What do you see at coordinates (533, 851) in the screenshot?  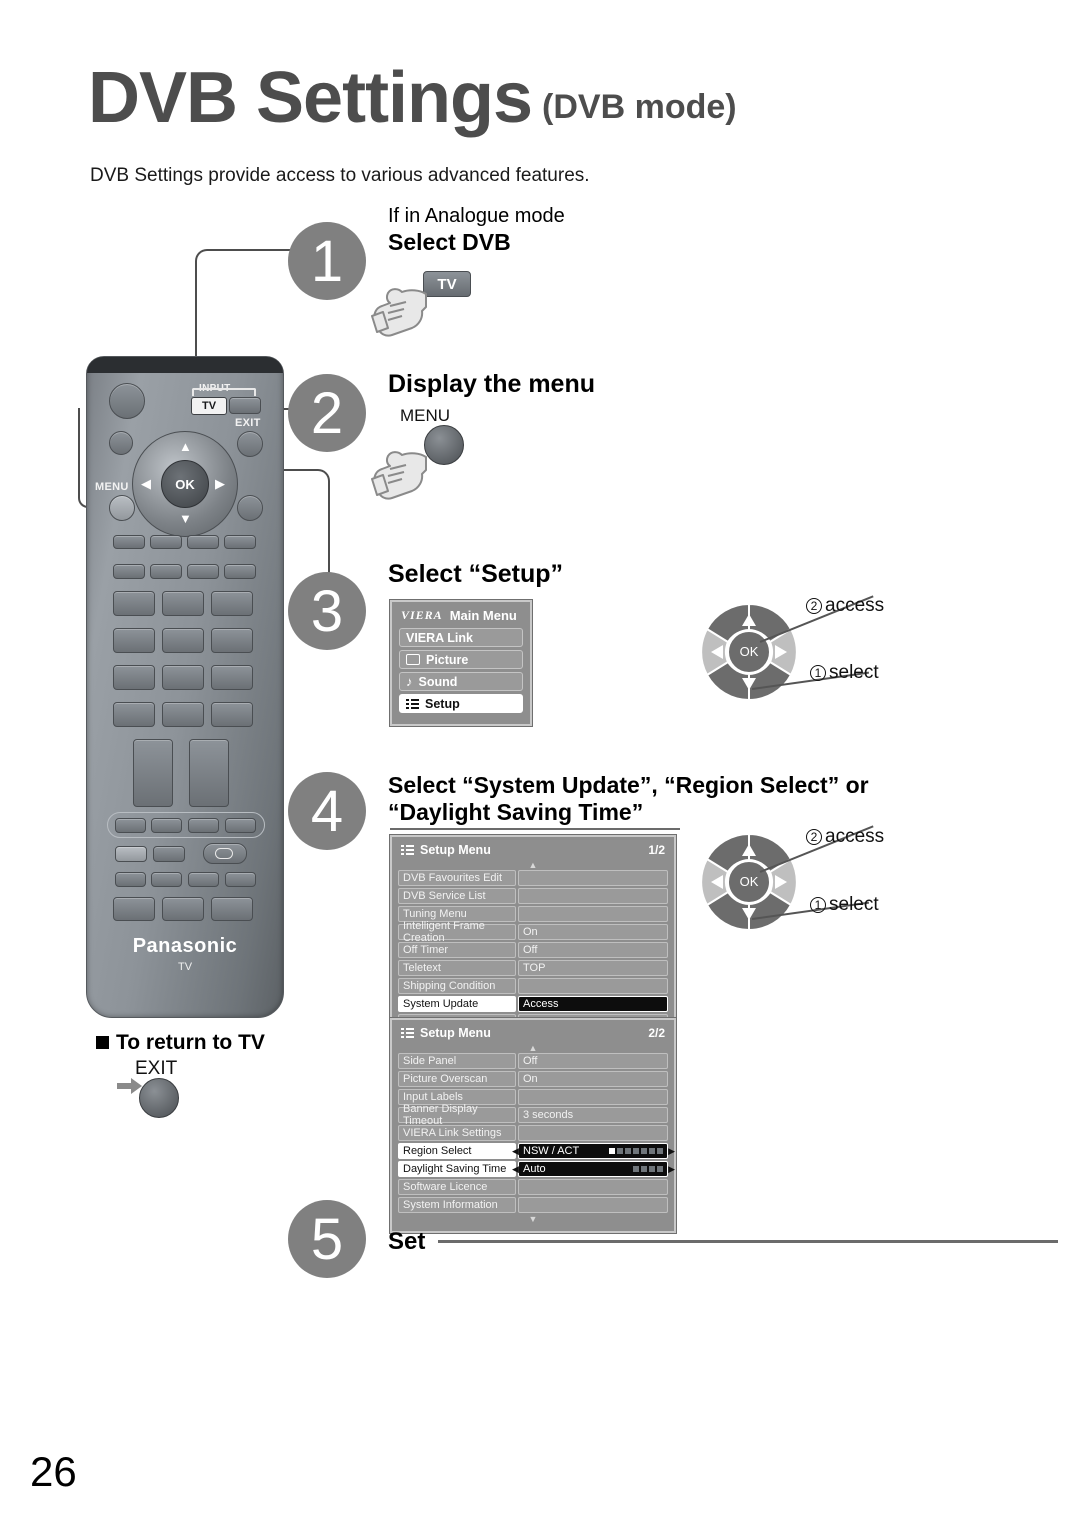 I see `setup-menu-1-title: Setup Menu 1/2` at bounding box center [533, 851].